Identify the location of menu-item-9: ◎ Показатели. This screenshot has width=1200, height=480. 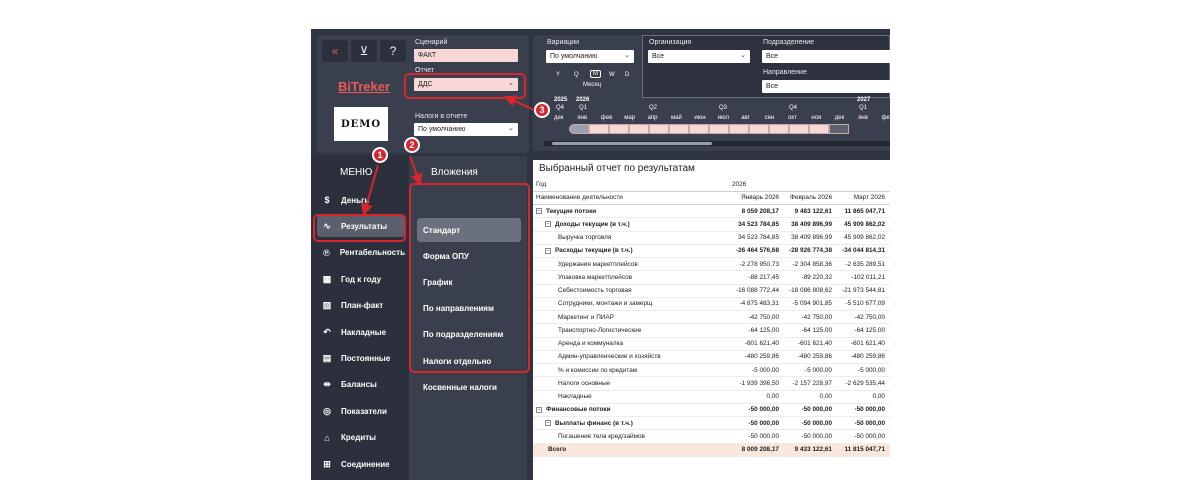
(361, 411).